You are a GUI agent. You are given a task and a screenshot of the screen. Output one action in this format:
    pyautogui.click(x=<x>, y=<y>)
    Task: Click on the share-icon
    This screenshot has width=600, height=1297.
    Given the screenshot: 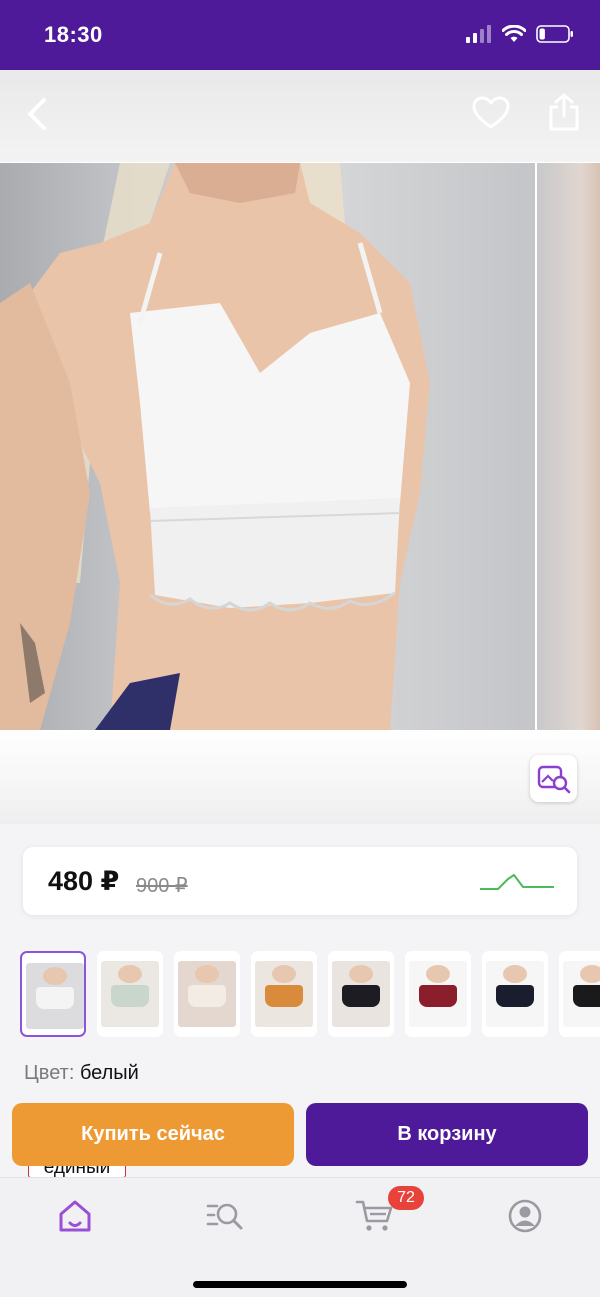 What is the action you would take?
    pyautogui.click(x=564, y=112)
    